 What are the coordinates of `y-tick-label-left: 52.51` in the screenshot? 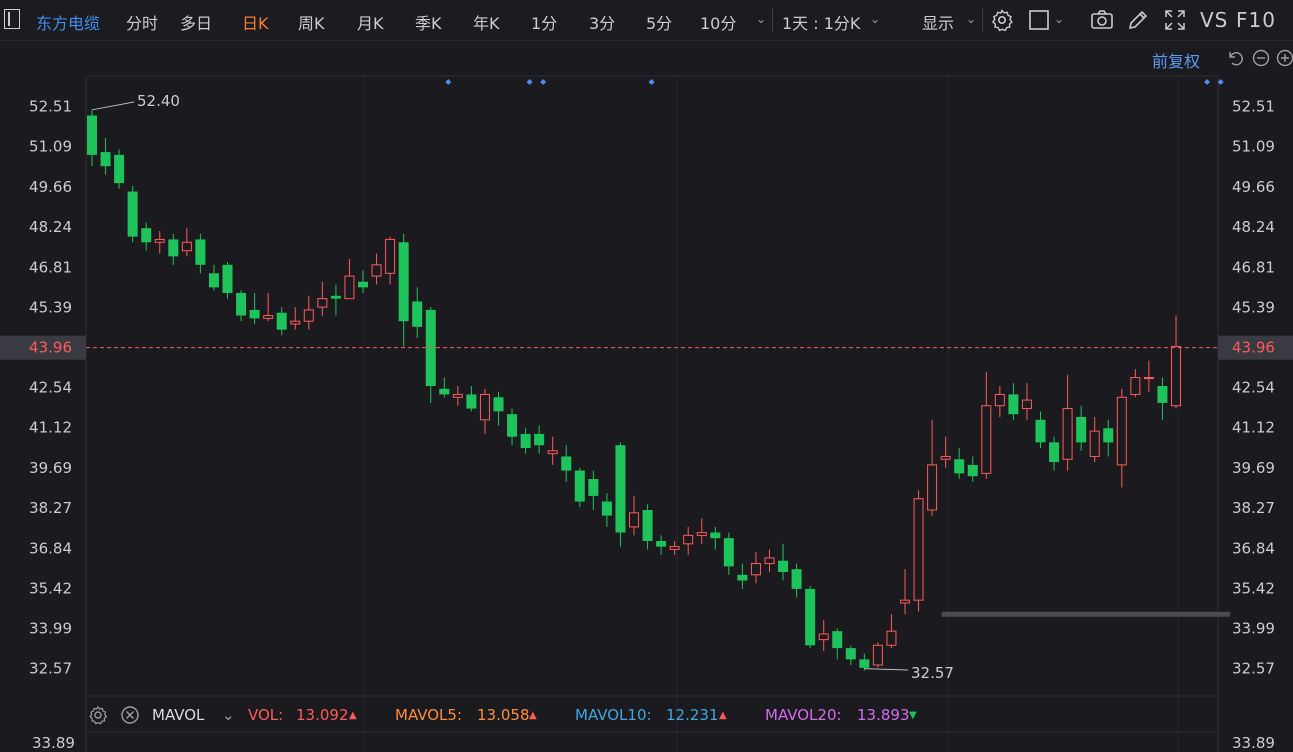 It's located at (50, 107).